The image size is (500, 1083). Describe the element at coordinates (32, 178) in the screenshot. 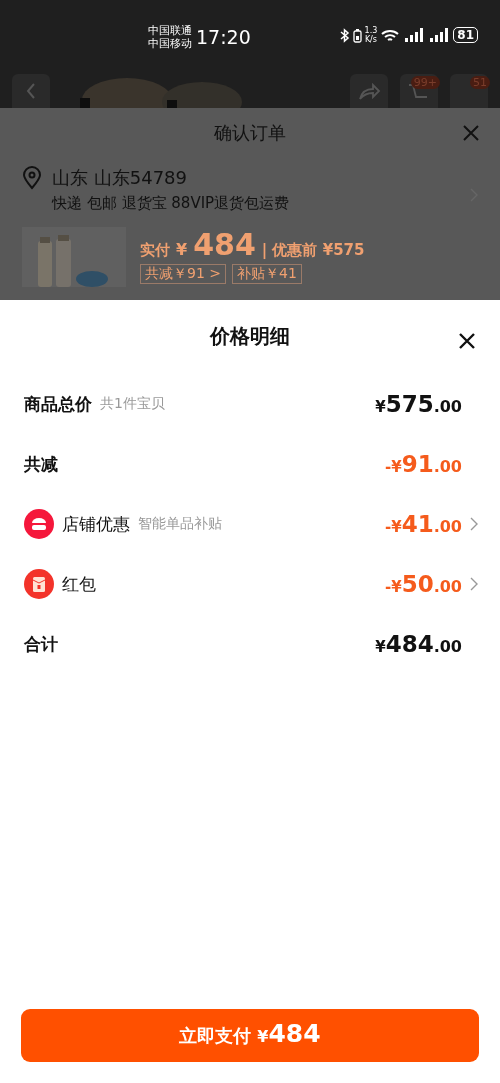

I see `location-pin-icon` at that location.